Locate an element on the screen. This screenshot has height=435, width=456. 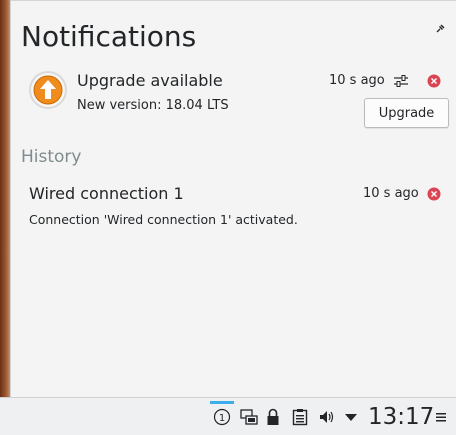
clipboard-icon is located at coordinates (300, 417).